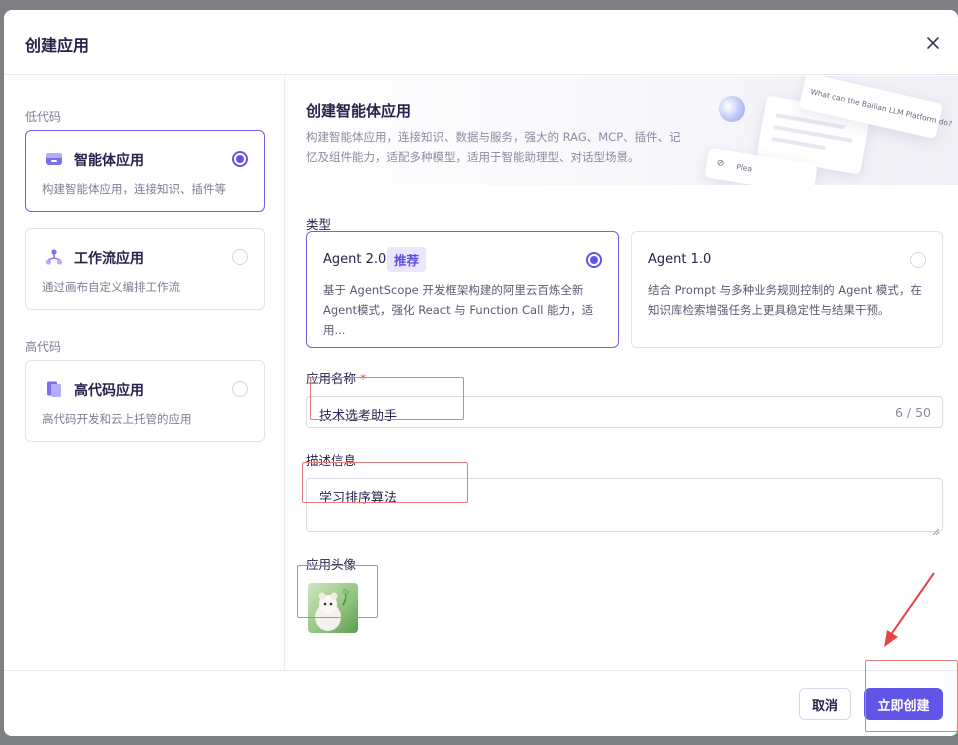  Describe the element at coordinates (134, 189) in the screenshot. I see `agent-app-desc: 构建智能体应用，连接知识、插件等` at that location.